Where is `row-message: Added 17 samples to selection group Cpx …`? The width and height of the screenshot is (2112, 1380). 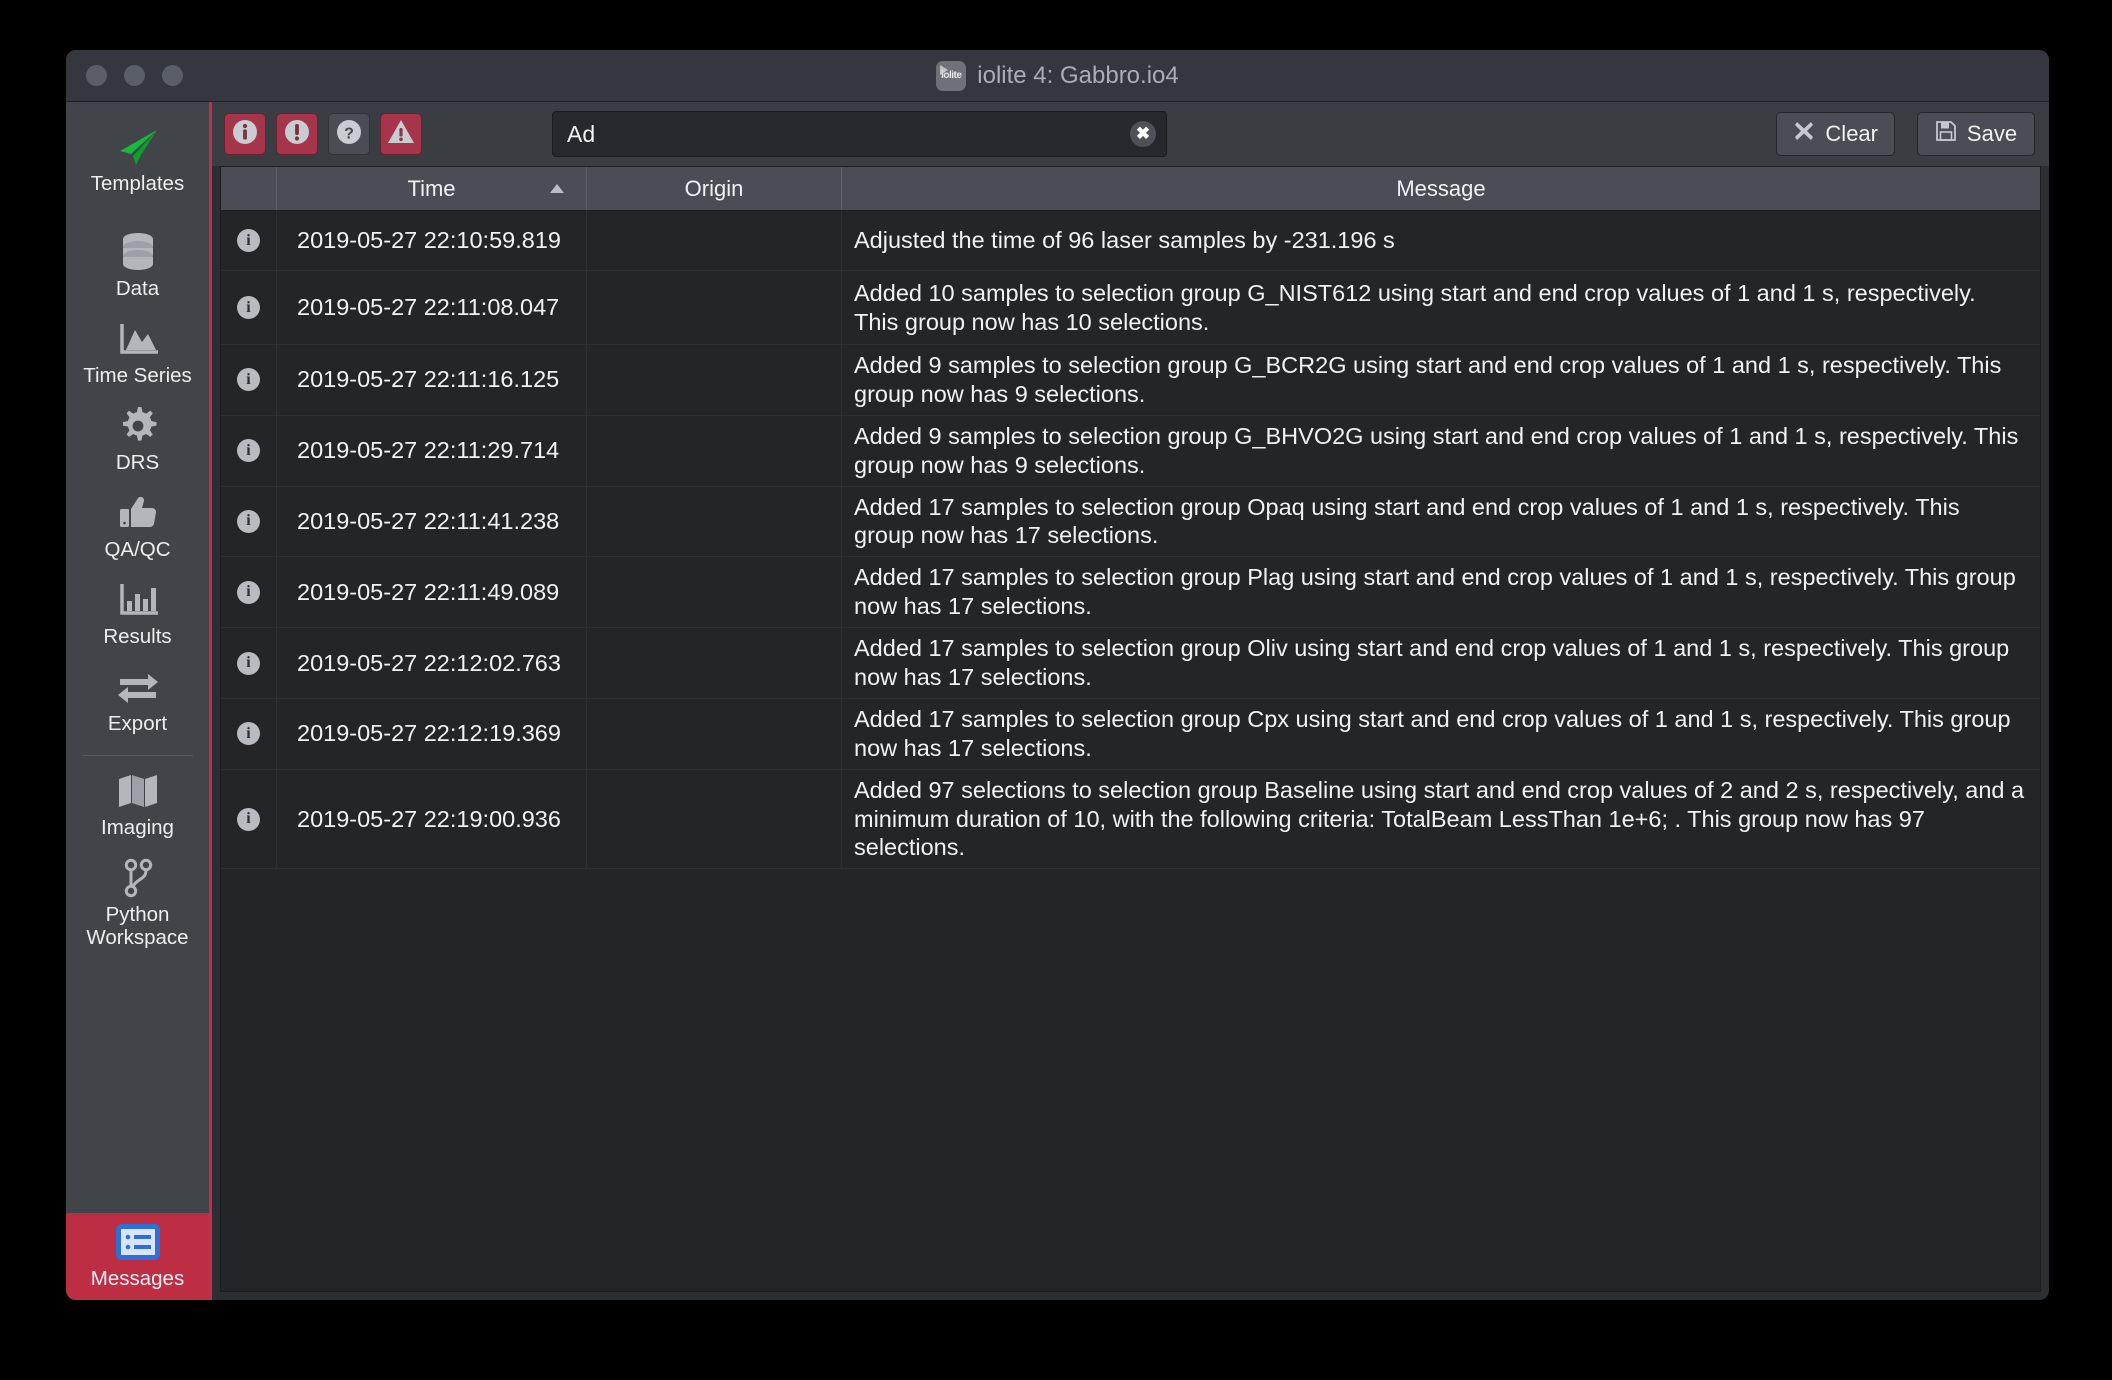
row-message: Added 17 samples to selection group Cpx … is located at coordinates (1432, 733).